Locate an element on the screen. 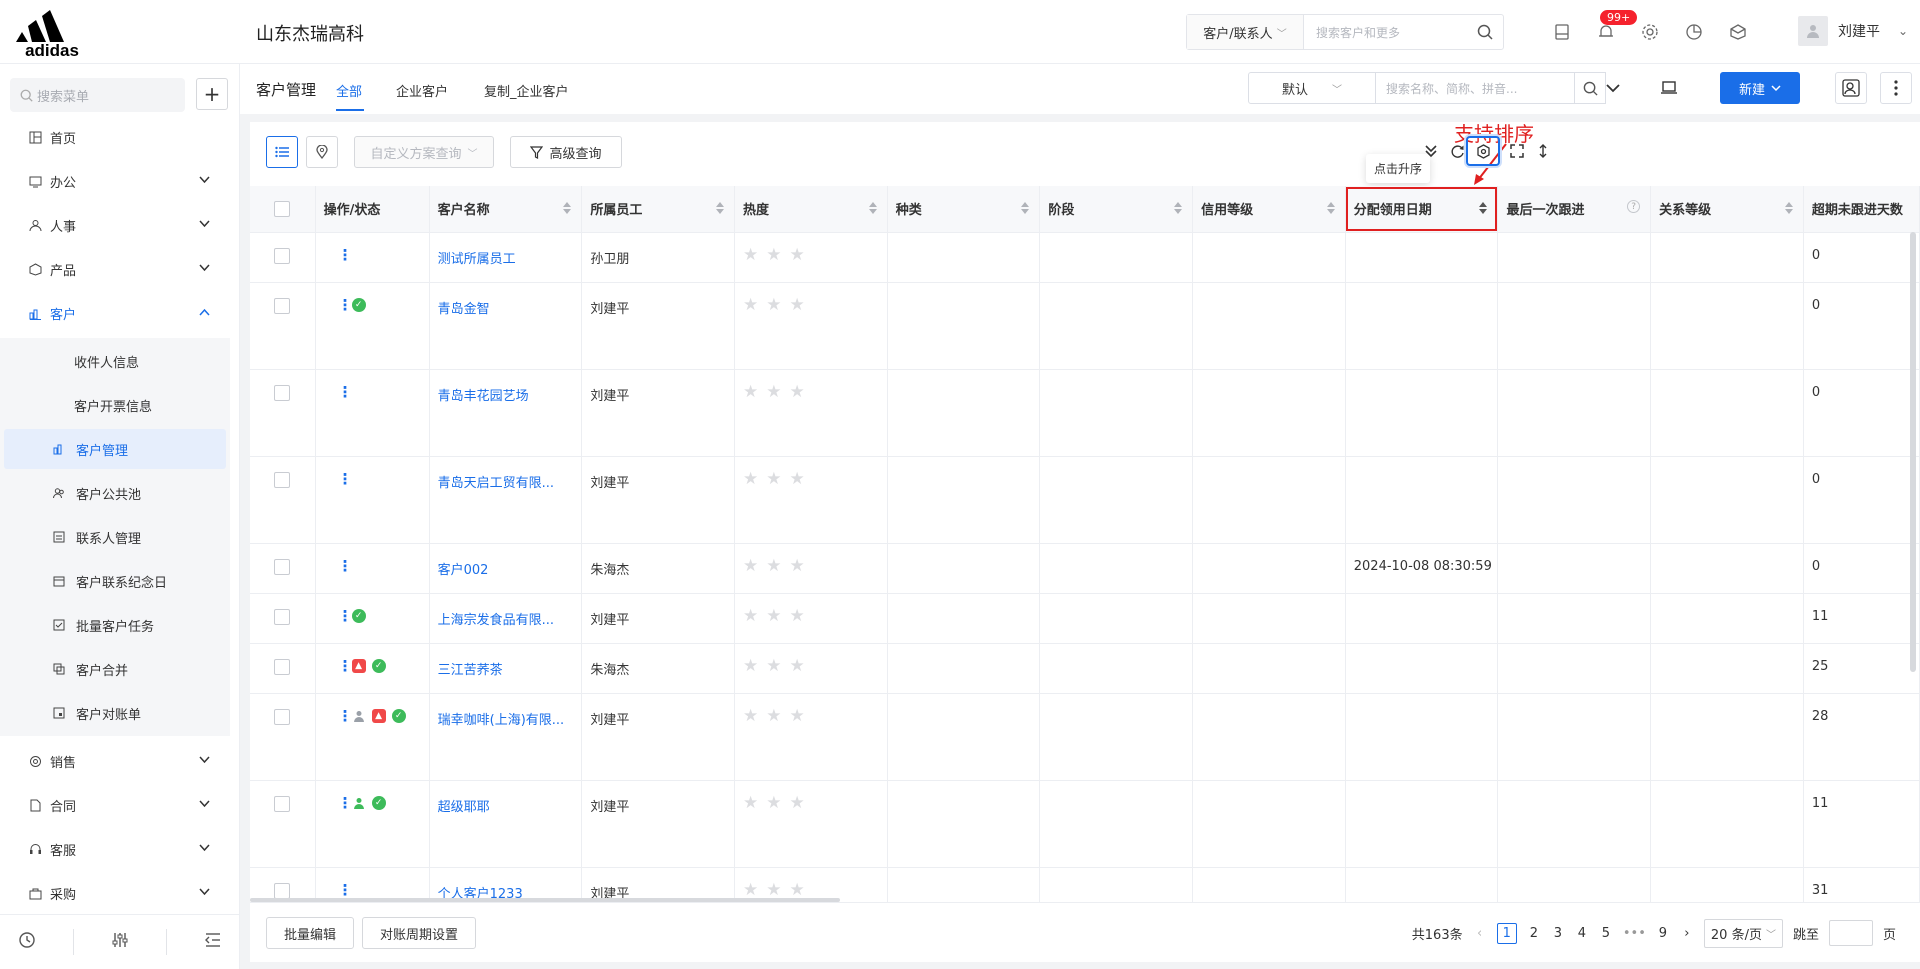 This screenshot has width=1920, height=969. column-header-type: 种类 is located at coordinates (964, 209).